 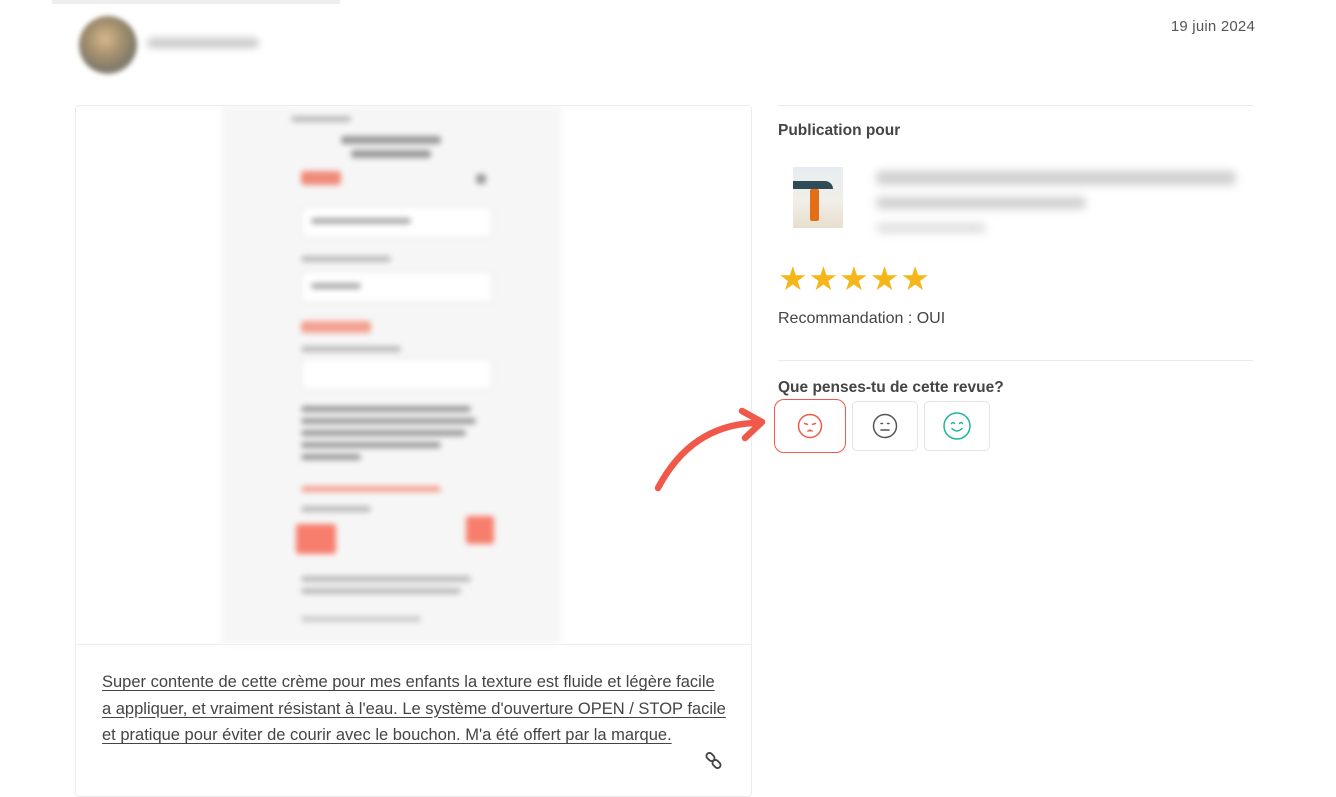 I want to click on neutral-face-icon, so click(x=885, y=426).